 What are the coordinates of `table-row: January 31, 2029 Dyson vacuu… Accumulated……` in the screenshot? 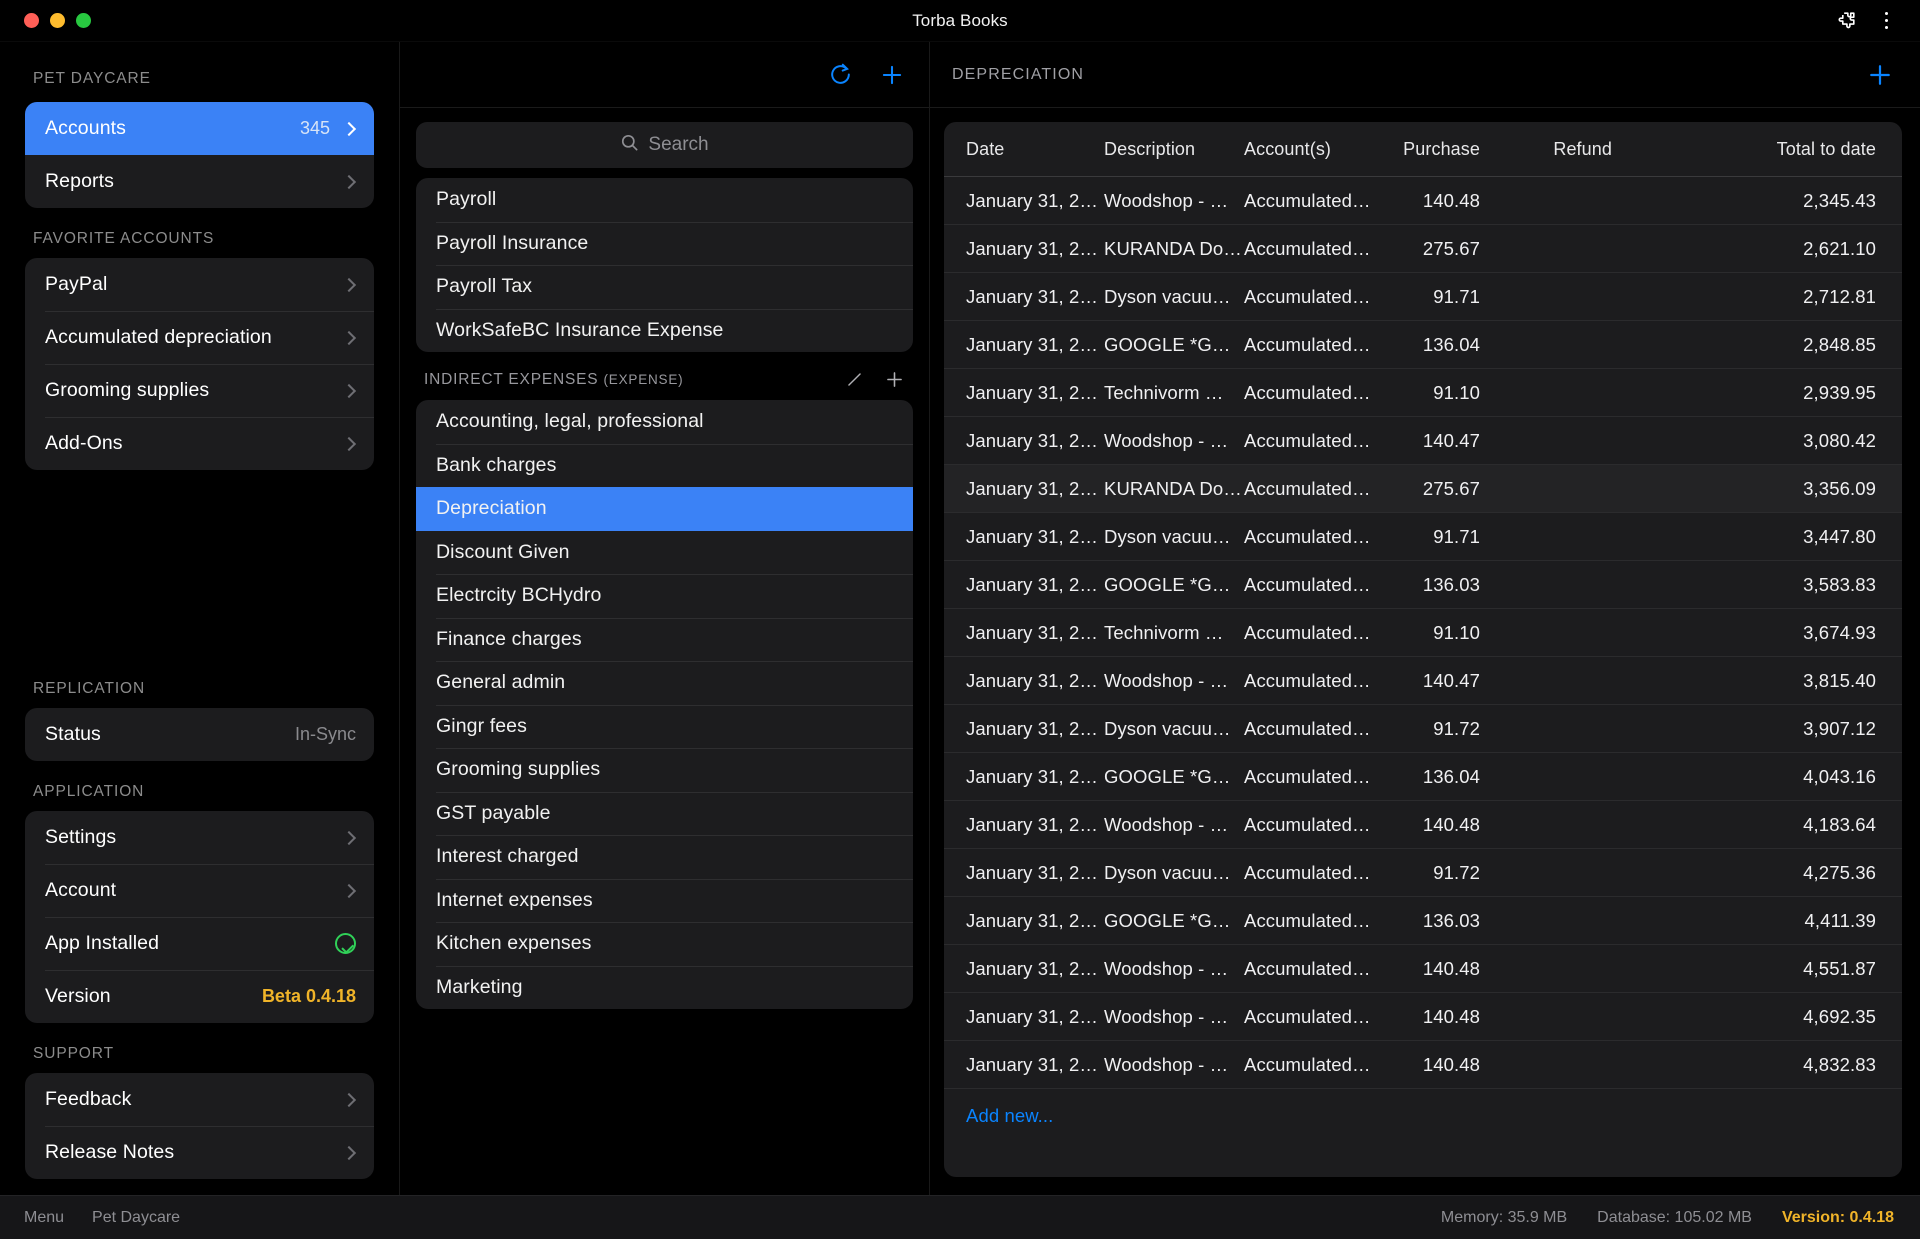 It's located at (1423, 536).